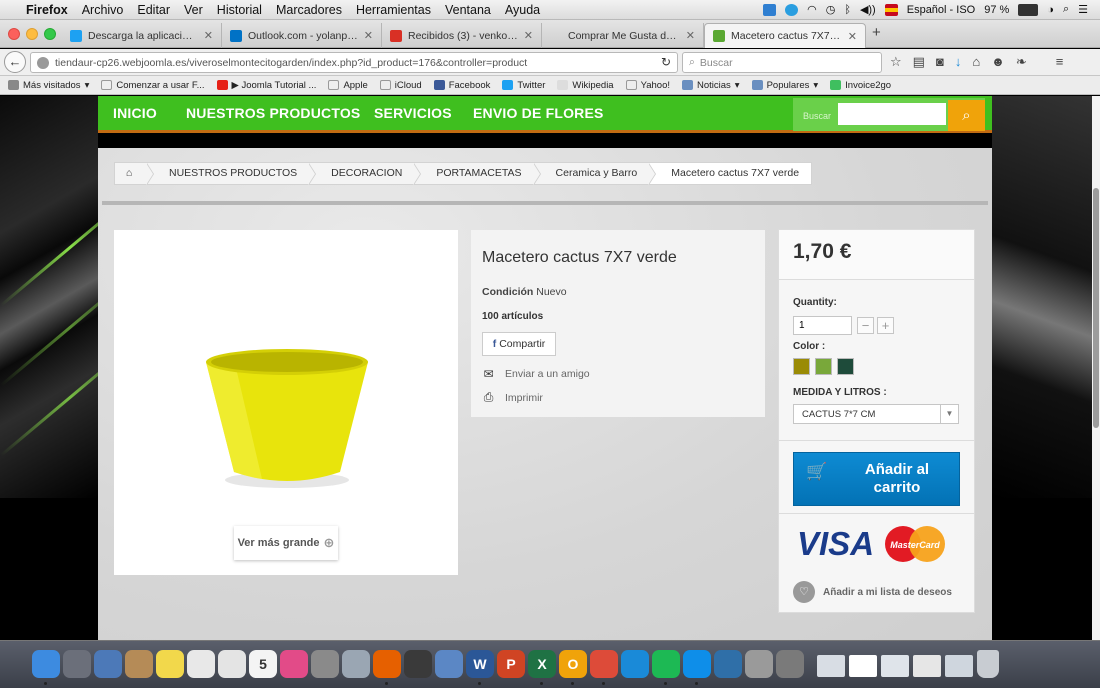 The height and width of the screenshot is (688, 1100). I want to click on window-thumb-5-icon, so click(959, 666).